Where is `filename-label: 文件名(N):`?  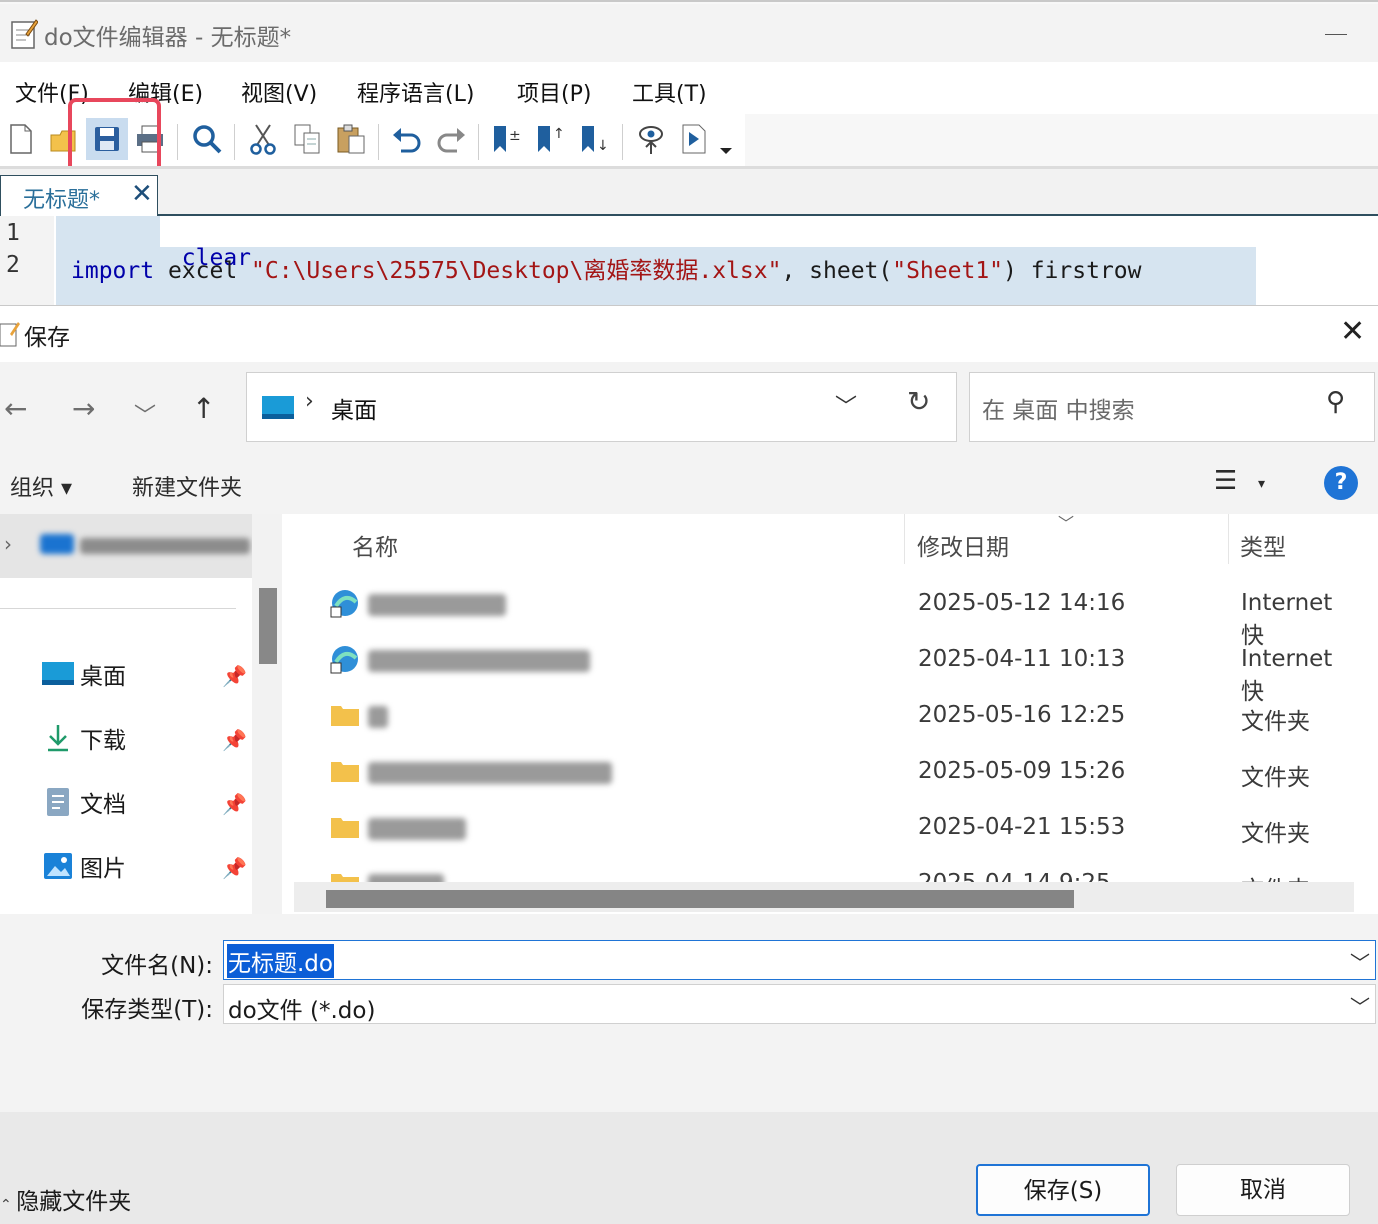 filename-label: 文件名(N): is located at coordinates (157, 966).